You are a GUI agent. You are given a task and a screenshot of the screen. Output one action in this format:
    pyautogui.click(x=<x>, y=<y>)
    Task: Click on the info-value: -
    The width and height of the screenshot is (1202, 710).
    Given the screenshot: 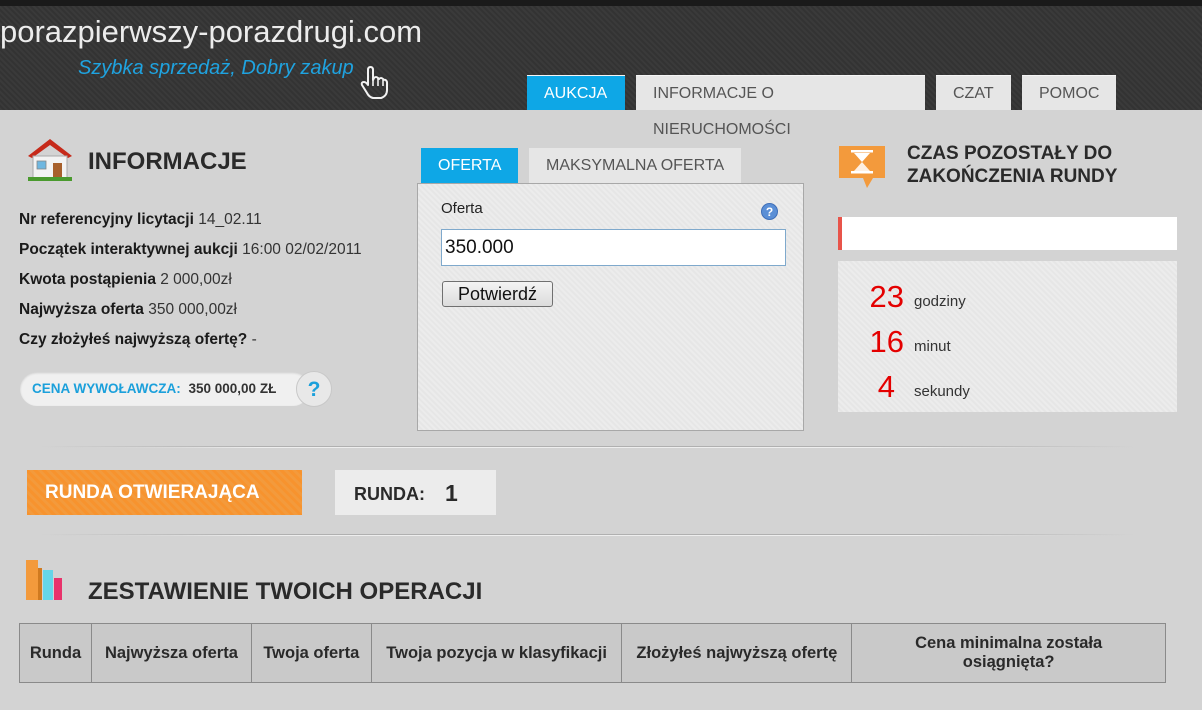 What is the action you would take?
    pyautogui.click(x=254, y=339)
    